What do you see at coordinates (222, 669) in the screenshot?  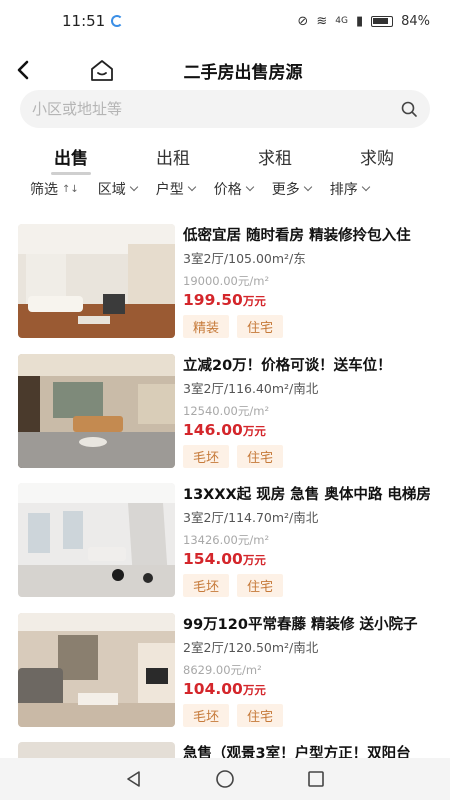 I see `listing-unit-price: 8629.00元/m²` at bounding box center [222, 669].